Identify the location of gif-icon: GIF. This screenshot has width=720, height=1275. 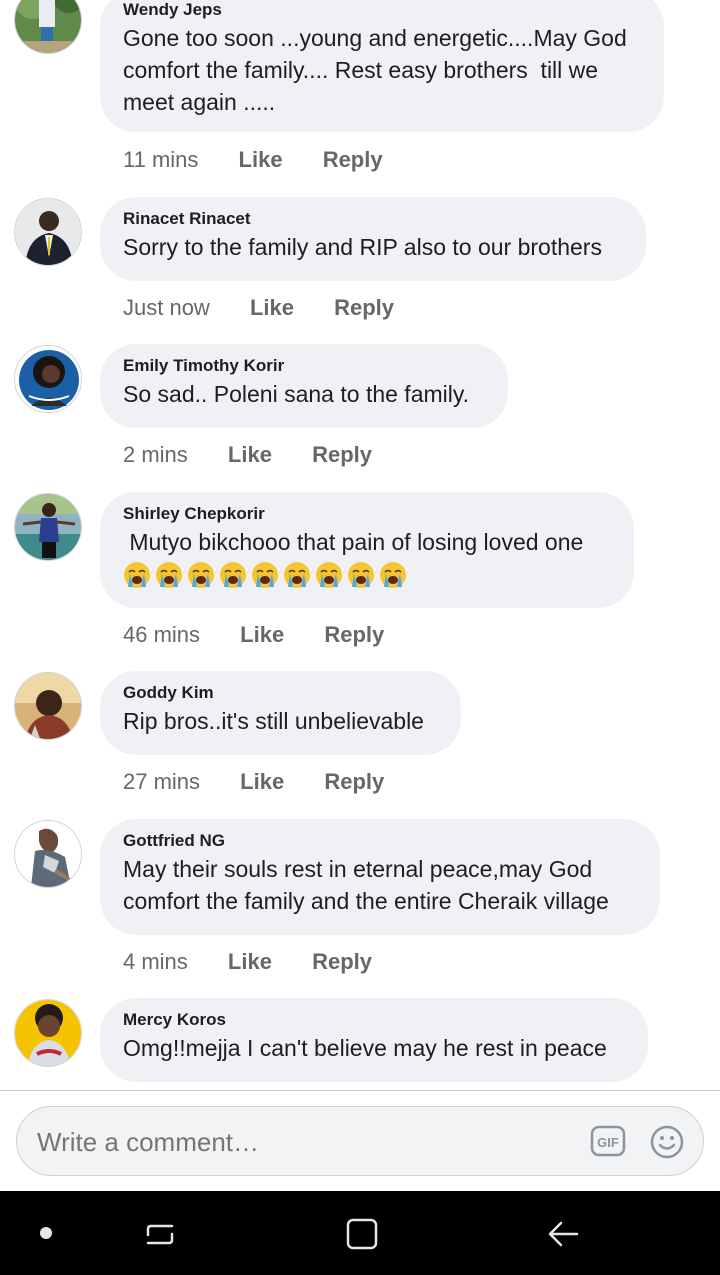
(608, 1141).